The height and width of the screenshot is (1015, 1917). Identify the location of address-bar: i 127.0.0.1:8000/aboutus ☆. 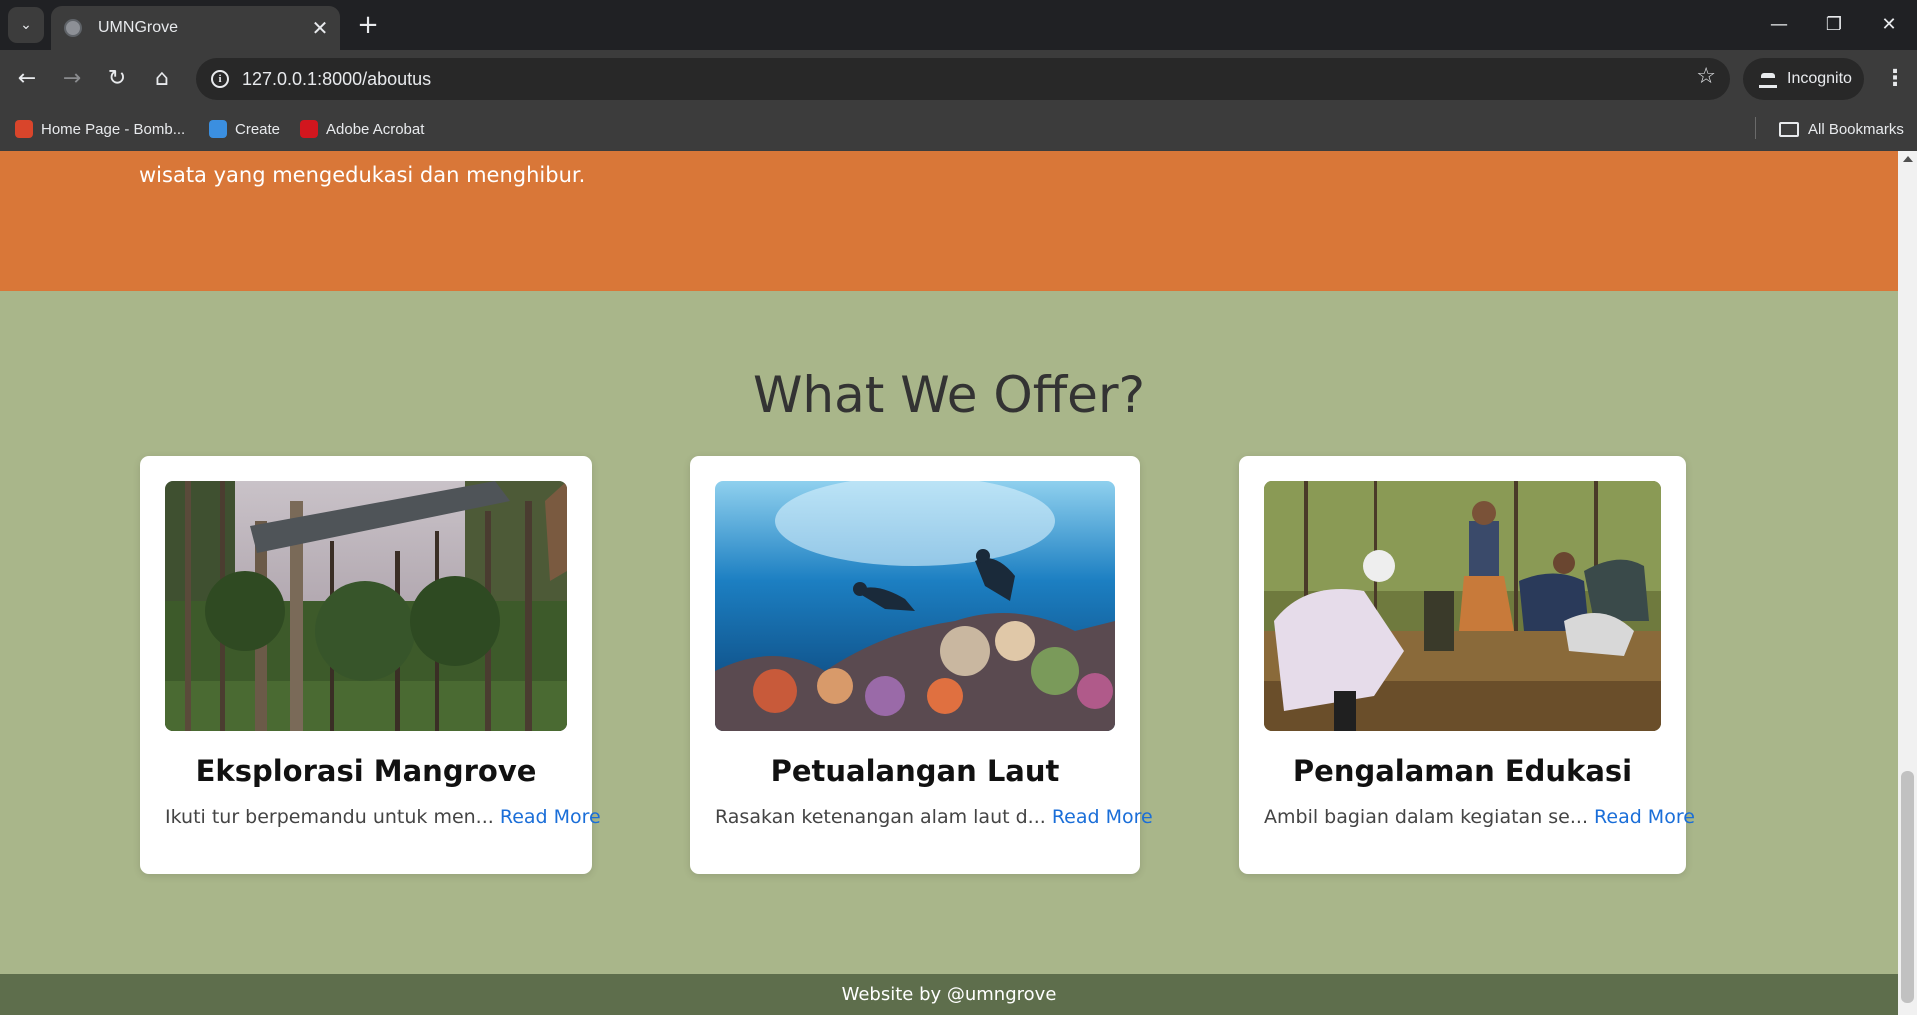
(963, 79).